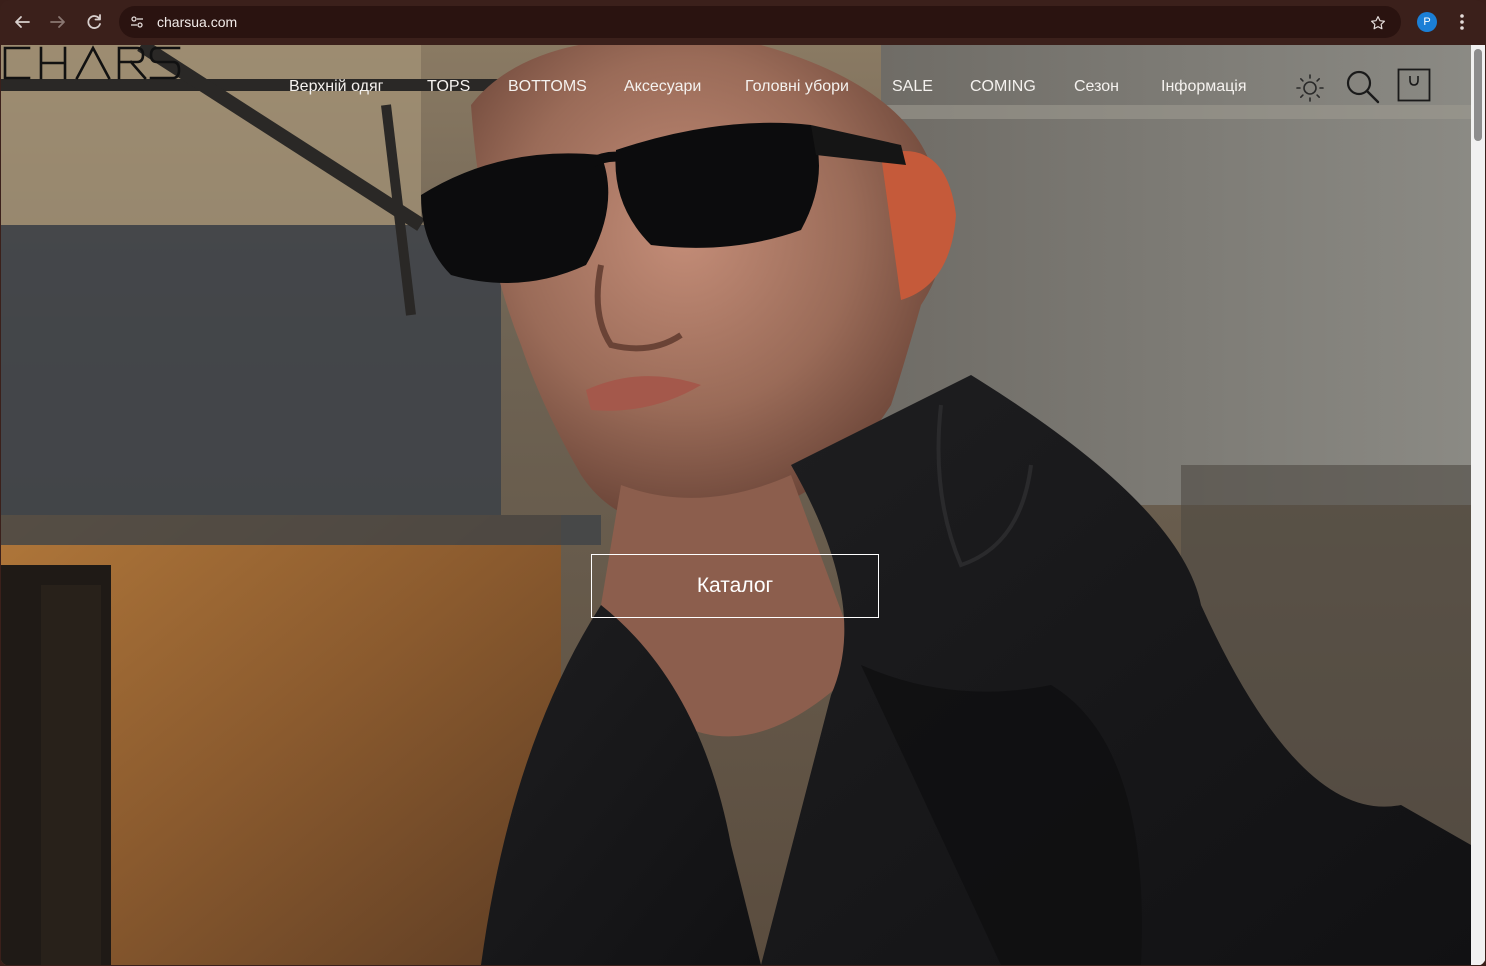 Image resolution: width=1486 pixels, height=966 pixels. I want to click on reload-icon, so click(94, 21).